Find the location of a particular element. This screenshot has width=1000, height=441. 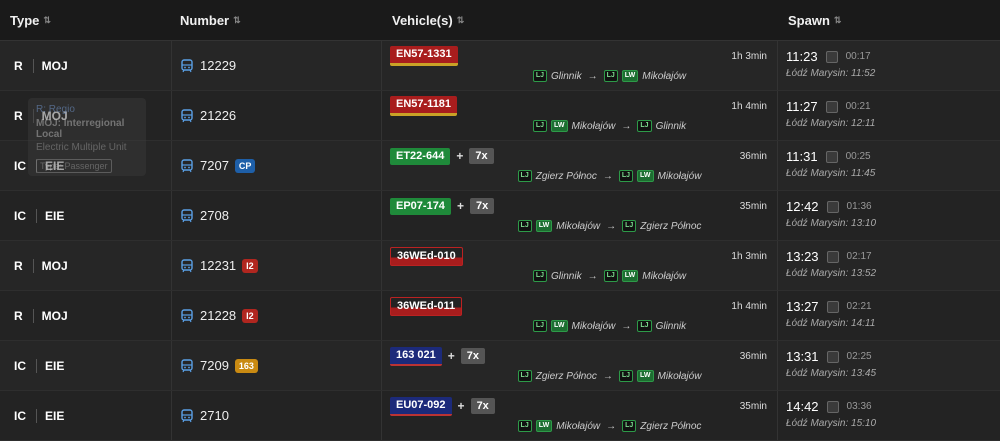

vehicle-badge: EN57-1181 is located at coordinates (424, 106).